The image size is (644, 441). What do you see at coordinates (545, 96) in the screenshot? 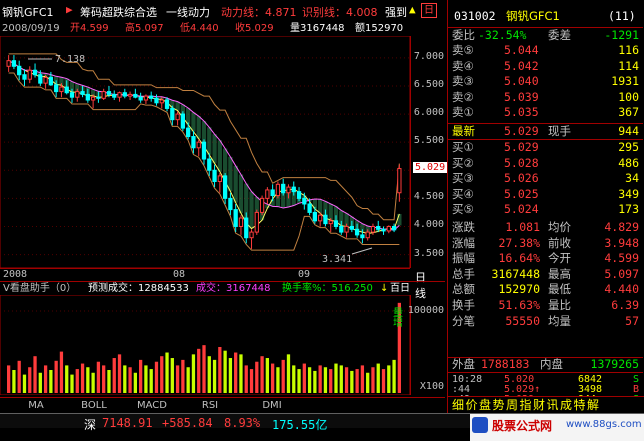
I see `sell-row: 卖② 5.039 100` at bounding box center [545, 96].